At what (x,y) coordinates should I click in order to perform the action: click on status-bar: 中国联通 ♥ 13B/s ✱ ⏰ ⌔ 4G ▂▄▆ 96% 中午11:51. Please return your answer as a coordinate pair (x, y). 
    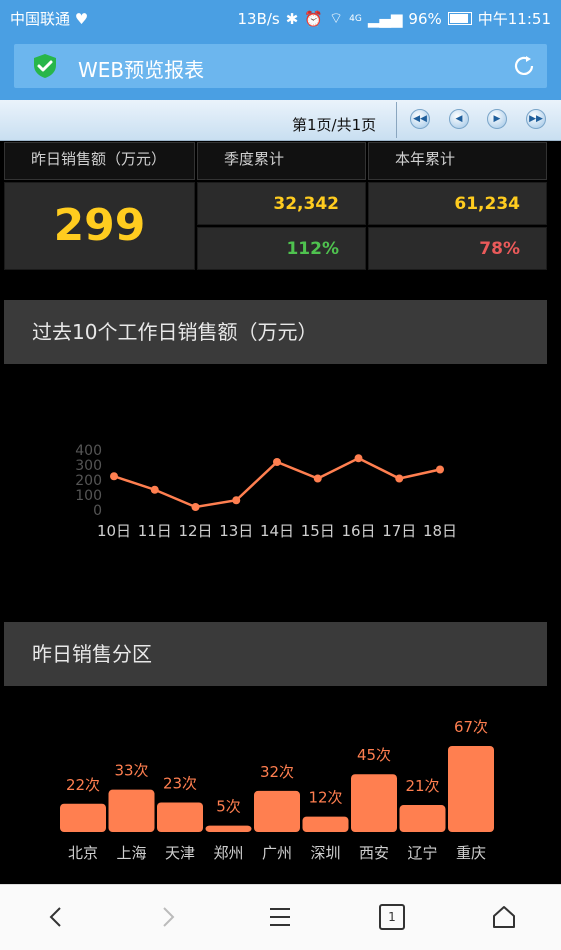
    Looking at the image, I should click on (280, 17).